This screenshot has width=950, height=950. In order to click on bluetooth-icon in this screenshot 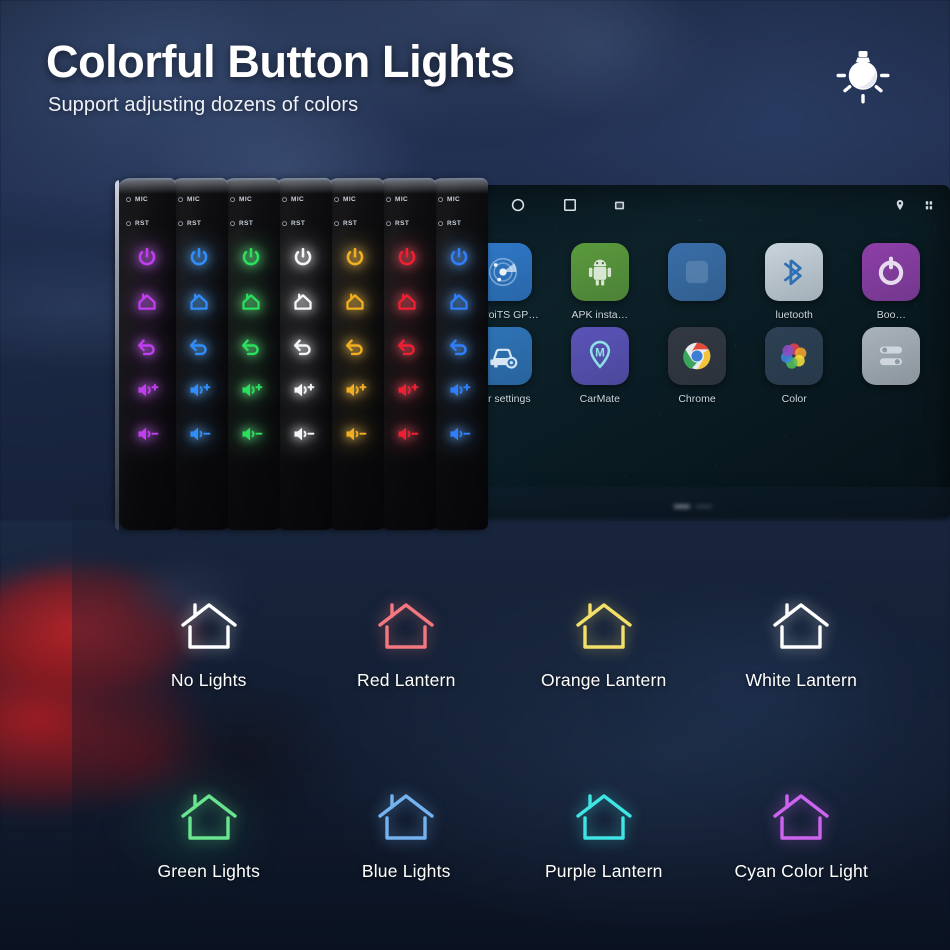, I will do `click(794, 272)`.